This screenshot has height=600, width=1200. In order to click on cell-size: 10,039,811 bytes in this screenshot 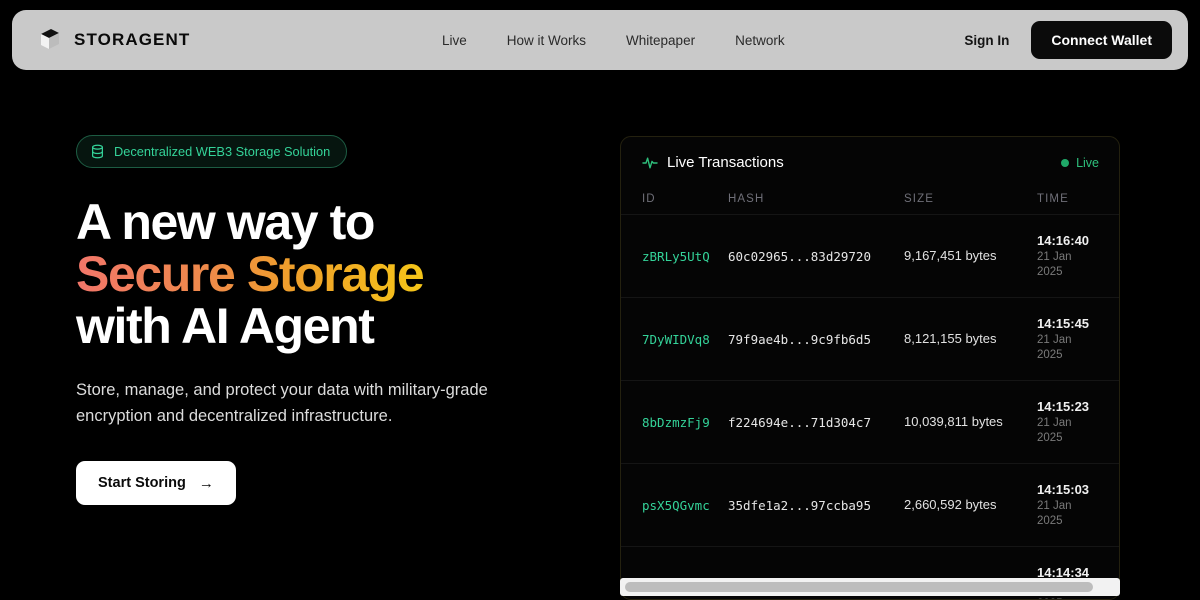, I will do `click(970, 422)`.